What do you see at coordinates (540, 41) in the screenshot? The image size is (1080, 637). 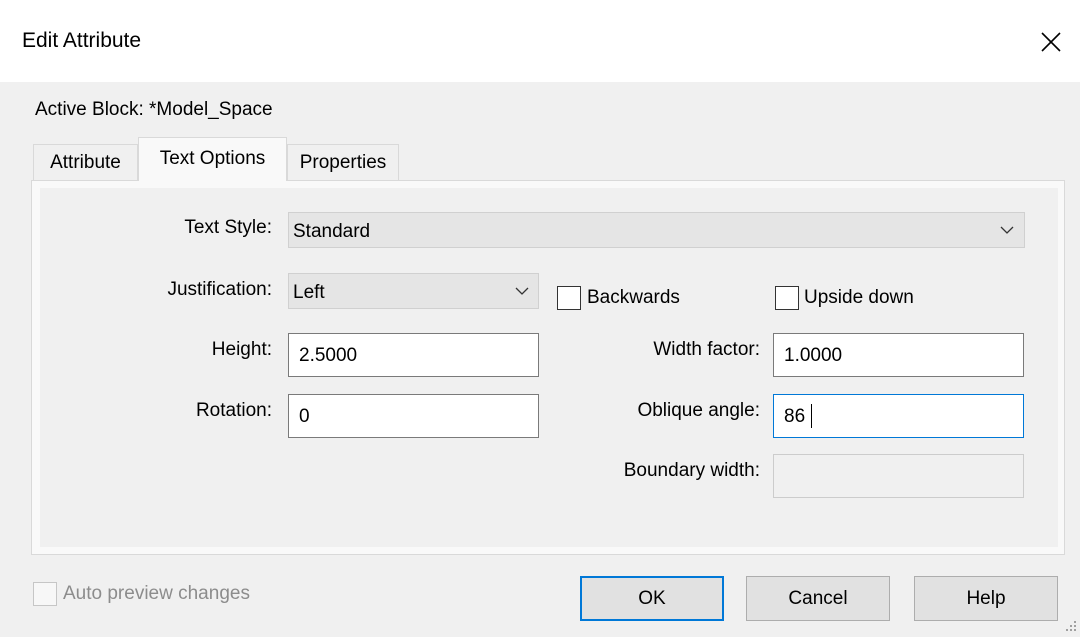 I see `title-bar: Edit Attribute` at bounding box center [540, 41].